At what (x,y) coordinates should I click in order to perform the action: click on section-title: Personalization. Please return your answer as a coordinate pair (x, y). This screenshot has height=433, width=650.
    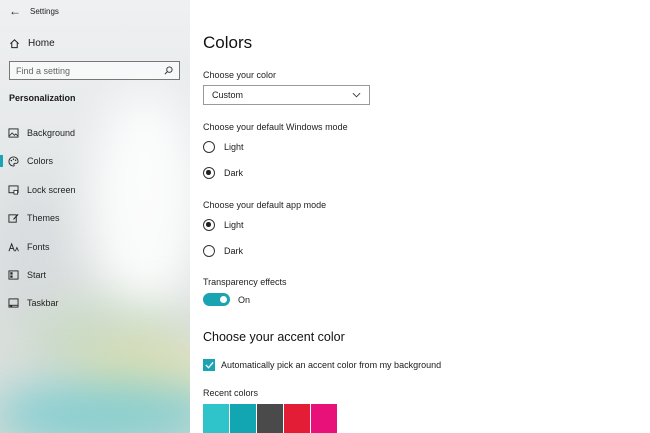
    Looking at the image, I should click on (42, 98).